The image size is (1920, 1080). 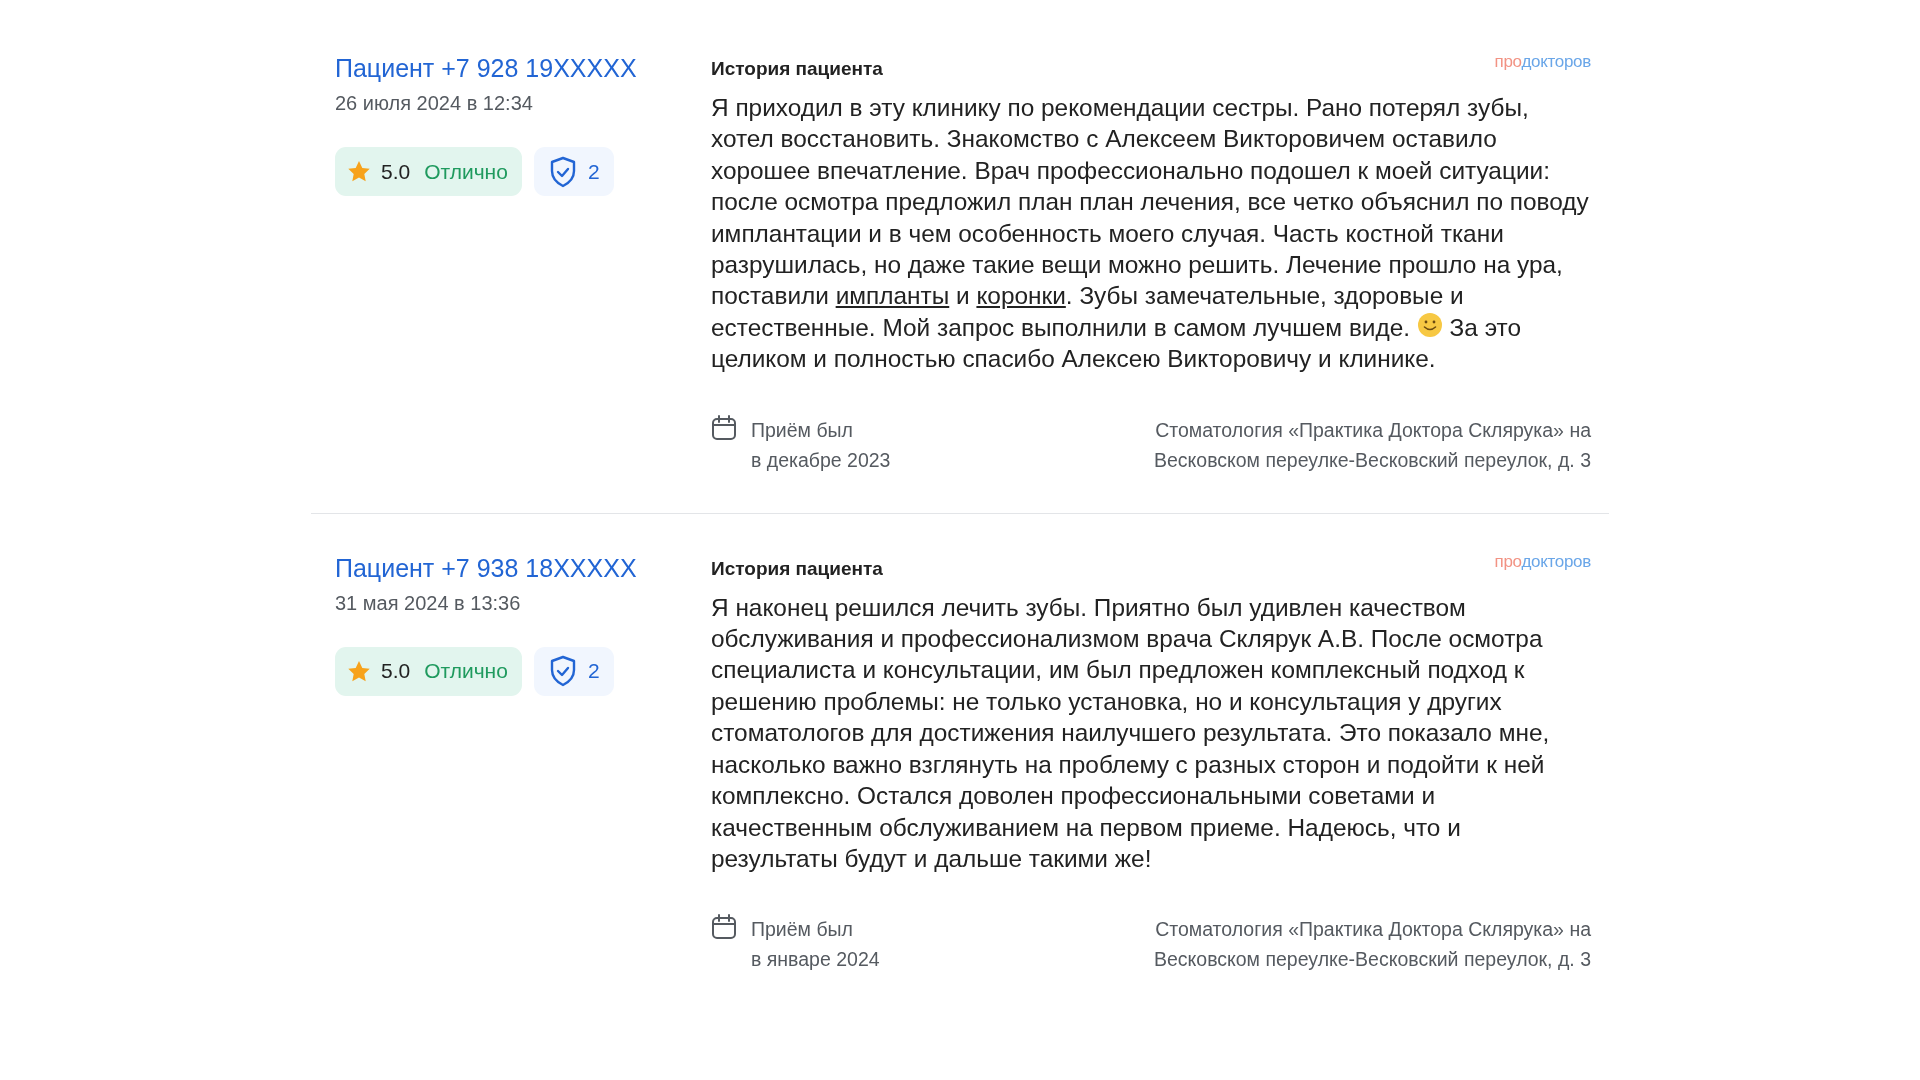 What do you see at coordinates (892, 296) in the screenshot?
I see `text-link: импланты` at bounding box center [892, 296].